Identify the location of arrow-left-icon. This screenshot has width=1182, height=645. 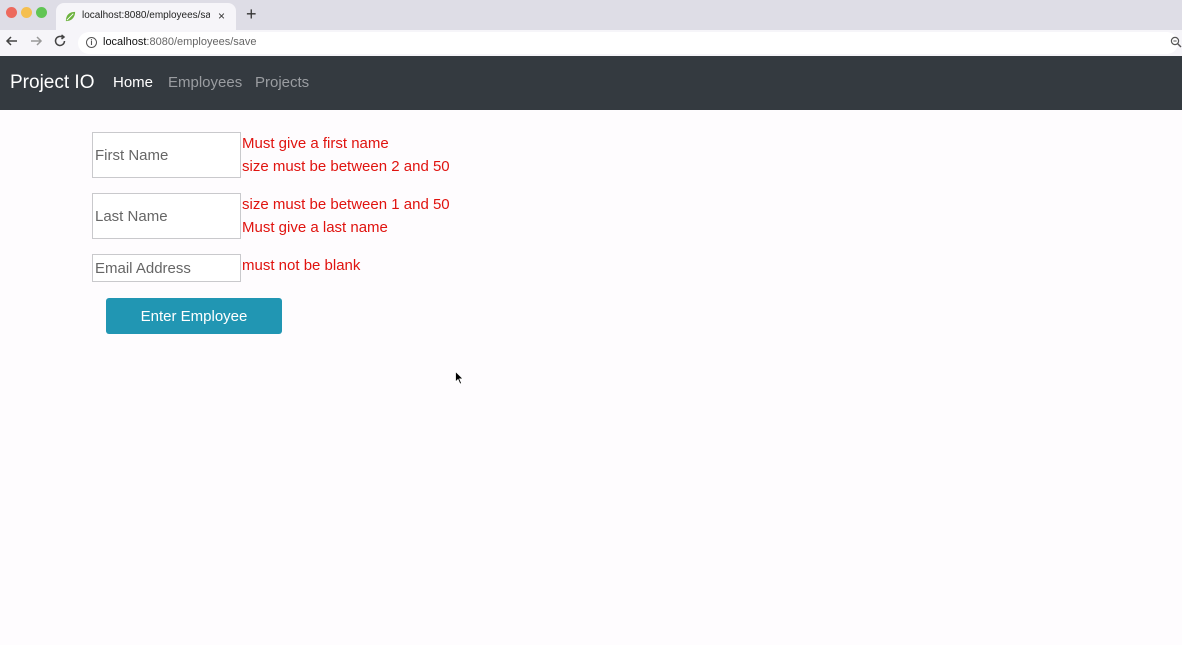
(12, 41).